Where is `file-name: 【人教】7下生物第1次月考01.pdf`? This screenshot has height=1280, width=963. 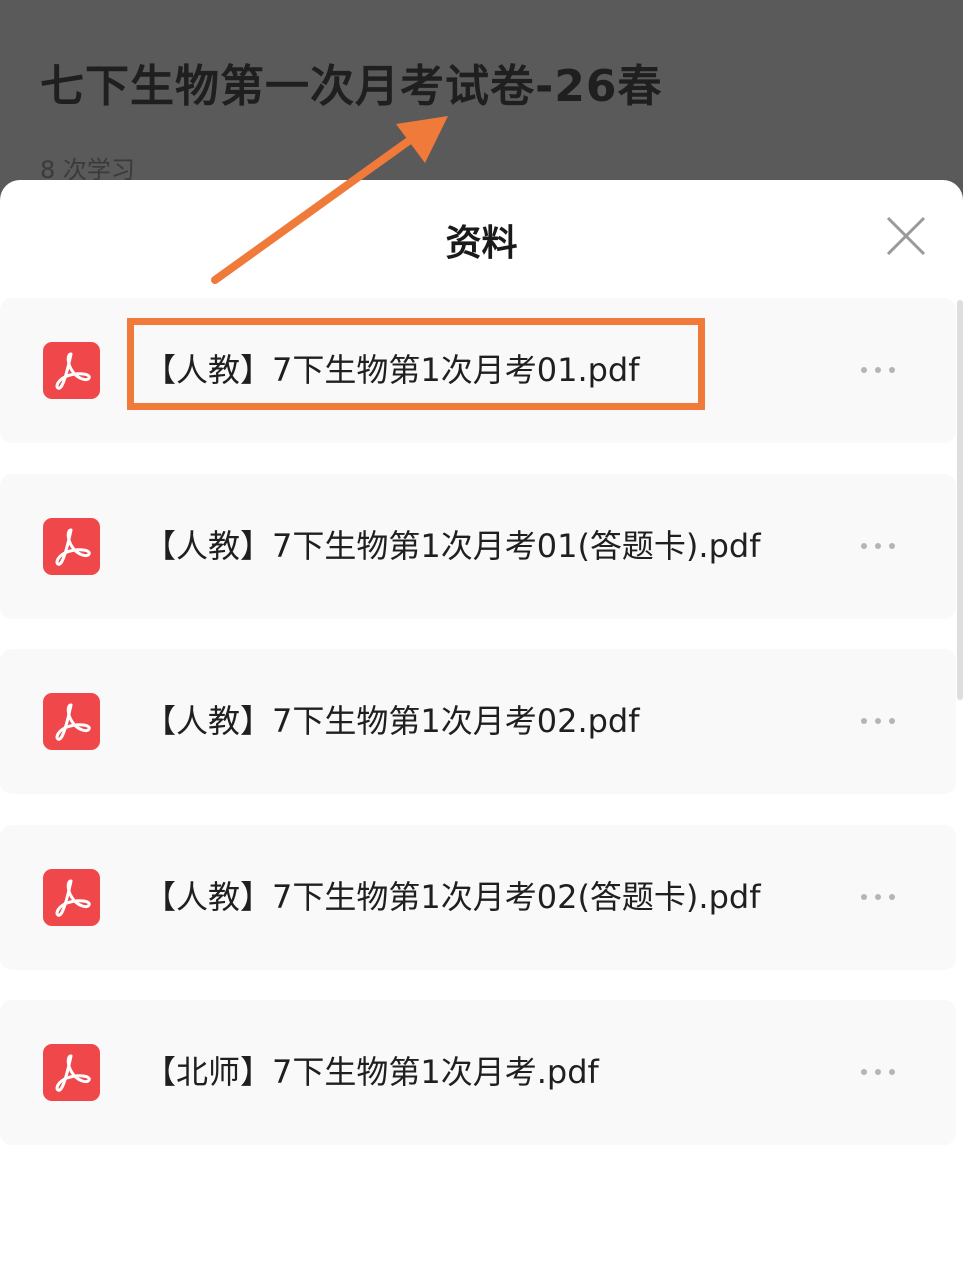 file-name: 【人教】7下生物第1次月考01.pdf is located at coordinates (392, 370).